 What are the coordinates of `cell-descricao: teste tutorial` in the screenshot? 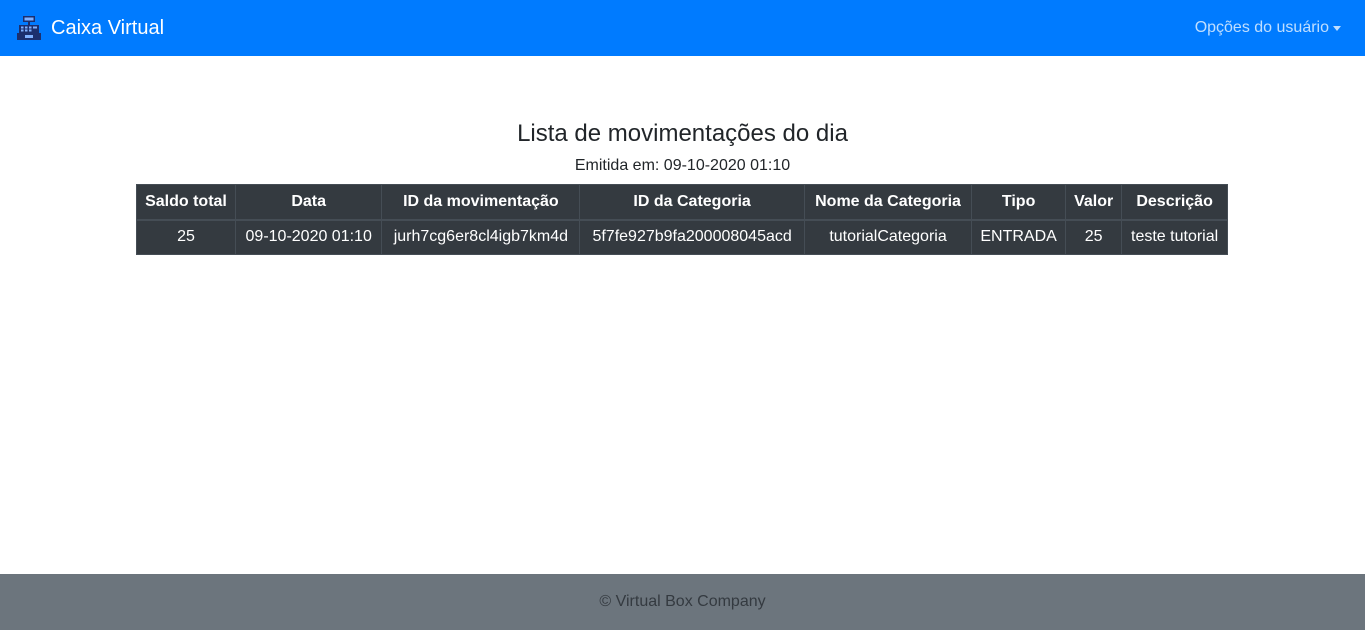 It's located at (1174, 237).